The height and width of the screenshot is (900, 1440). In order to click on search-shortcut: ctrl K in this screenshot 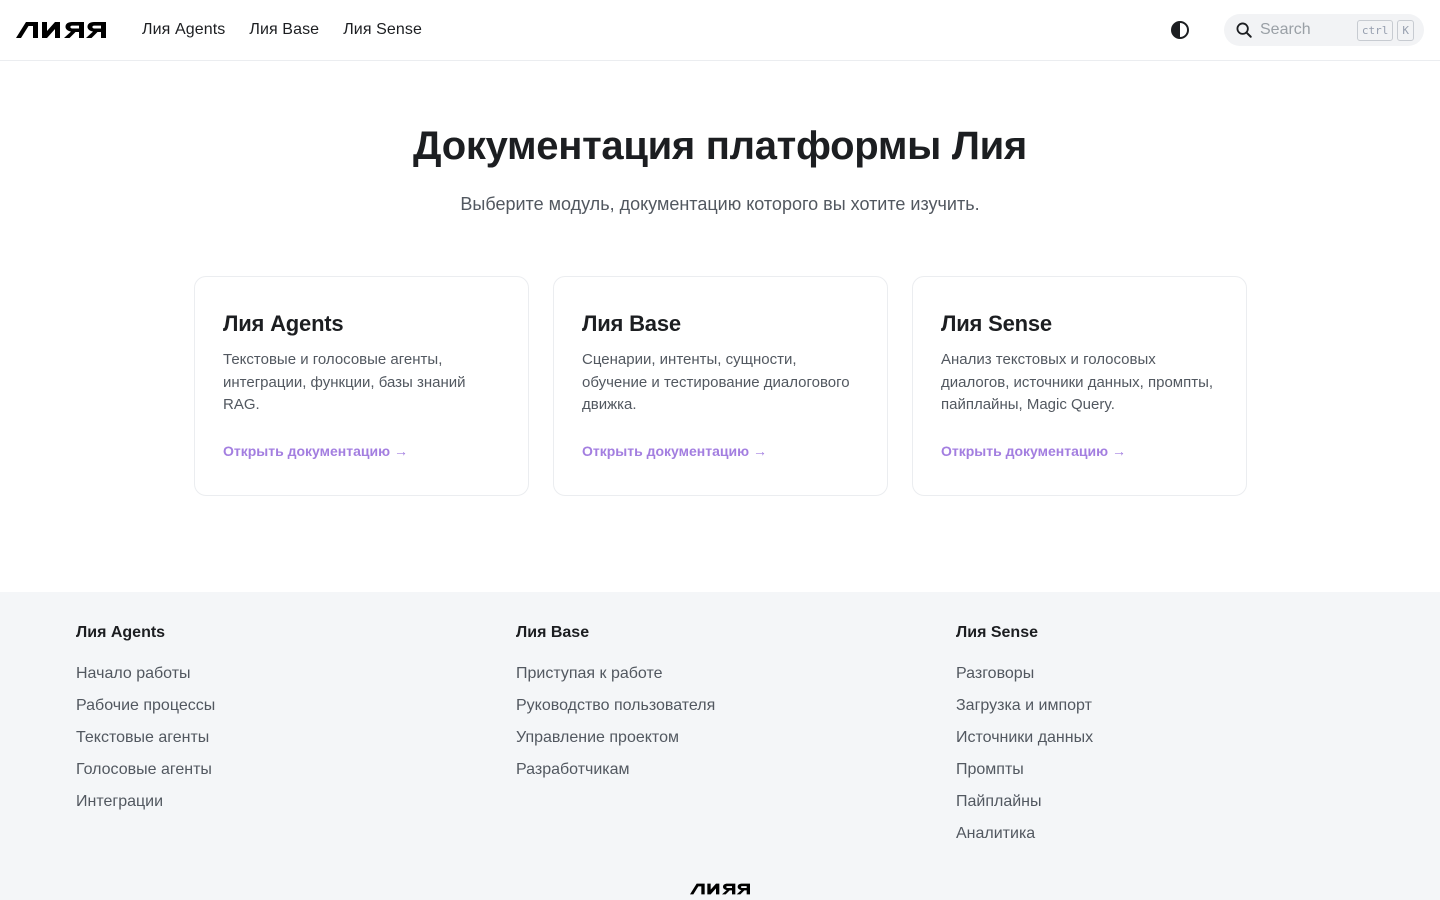, I will do `click(1385, 30)`.